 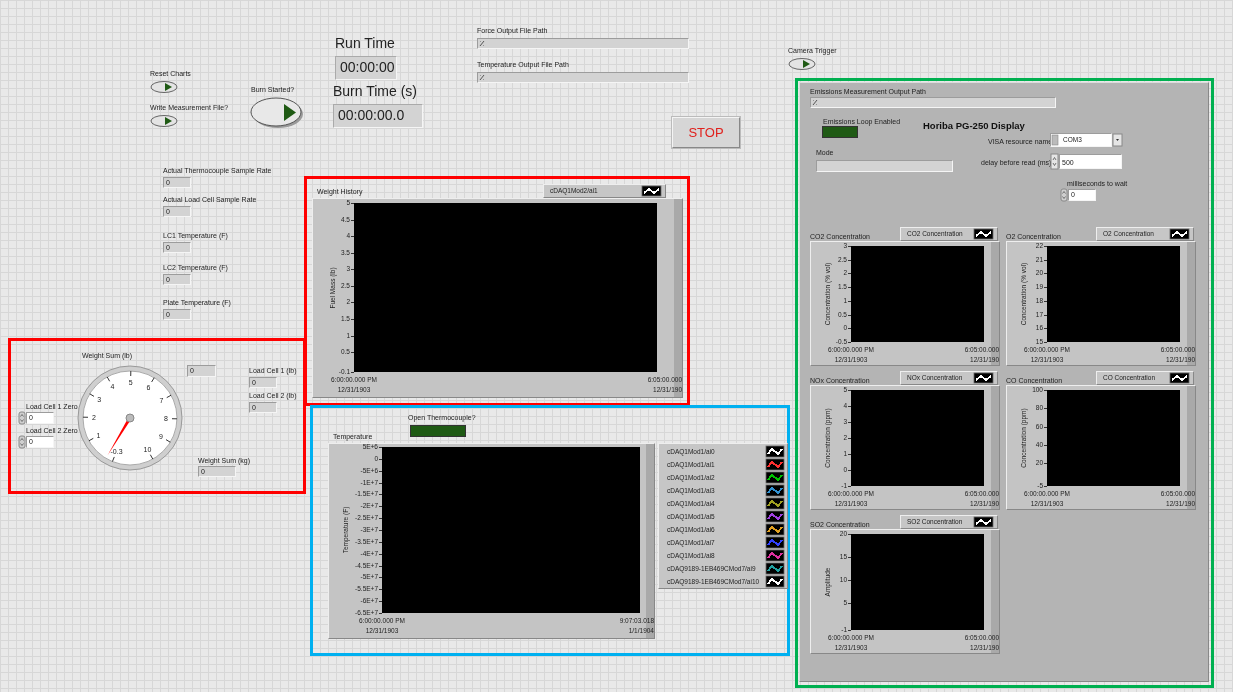 What do you see at coordinates (378, 116) in the screenshot?
I see `time-display: 00:00:00.0` at bounding box center [378, 116].